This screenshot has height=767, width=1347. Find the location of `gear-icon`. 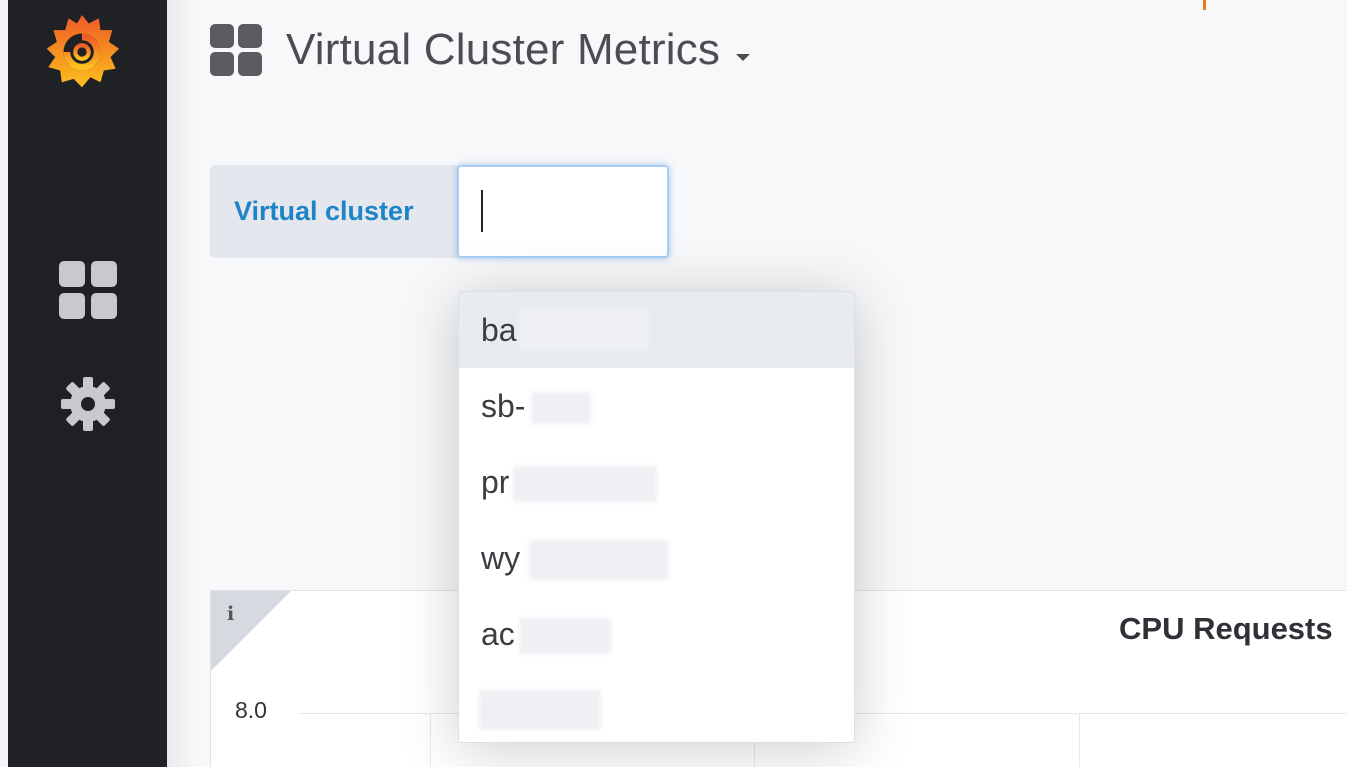

gear-icon is located at coordinates (88, 404).